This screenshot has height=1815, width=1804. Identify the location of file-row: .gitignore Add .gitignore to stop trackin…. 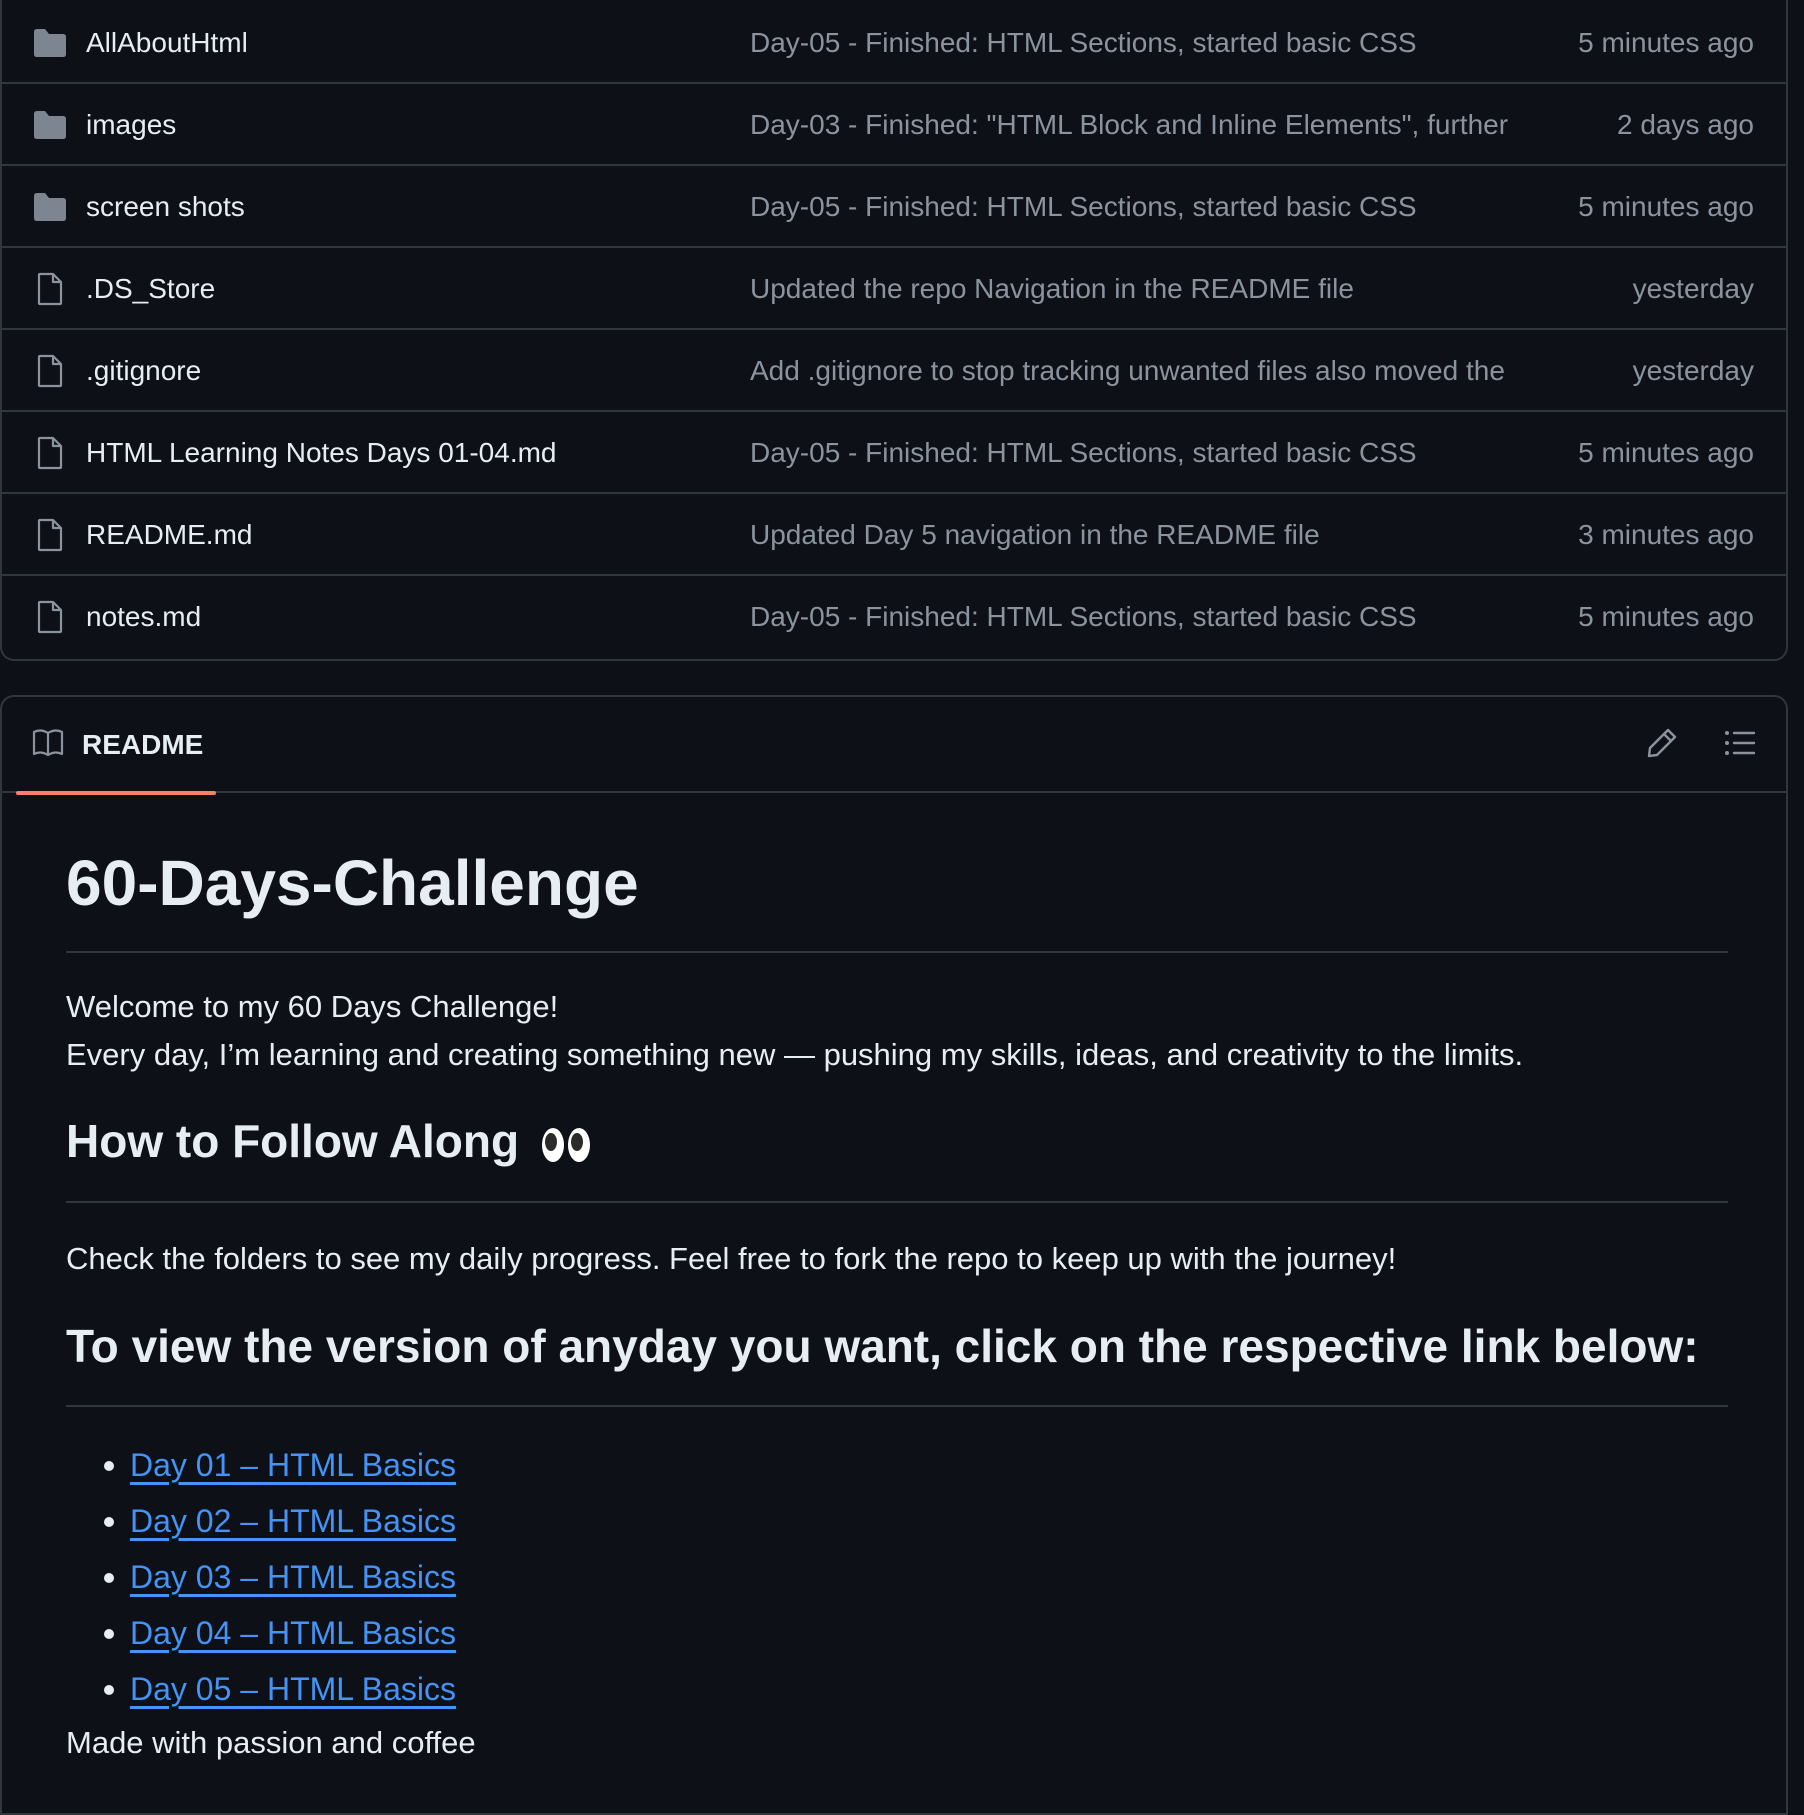
(894, 371).